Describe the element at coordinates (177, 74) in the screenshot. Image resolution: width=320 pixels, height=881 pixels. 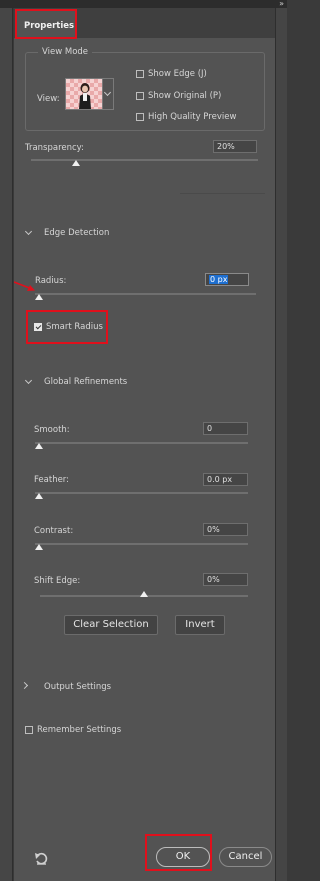
I see `show-edge-label: Show Edge (J)` at that location.